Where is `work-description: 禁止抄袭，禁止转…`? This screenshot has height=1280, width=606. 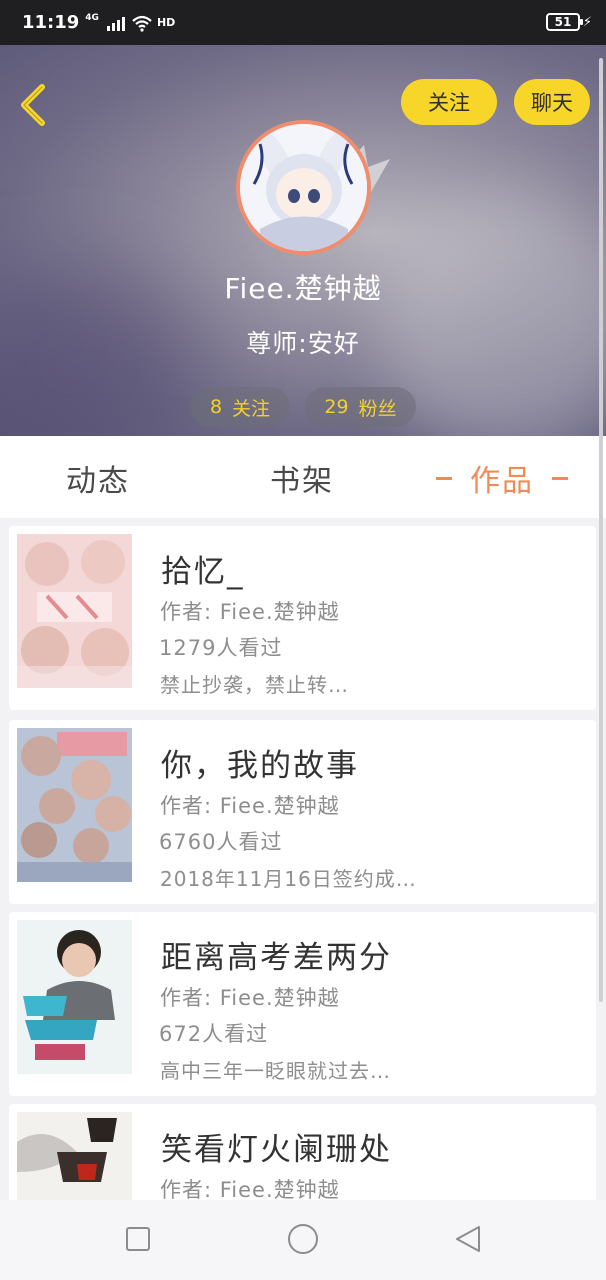 work-description: 禁止抄袭，禁止转… is located at coordinates (254, 685).